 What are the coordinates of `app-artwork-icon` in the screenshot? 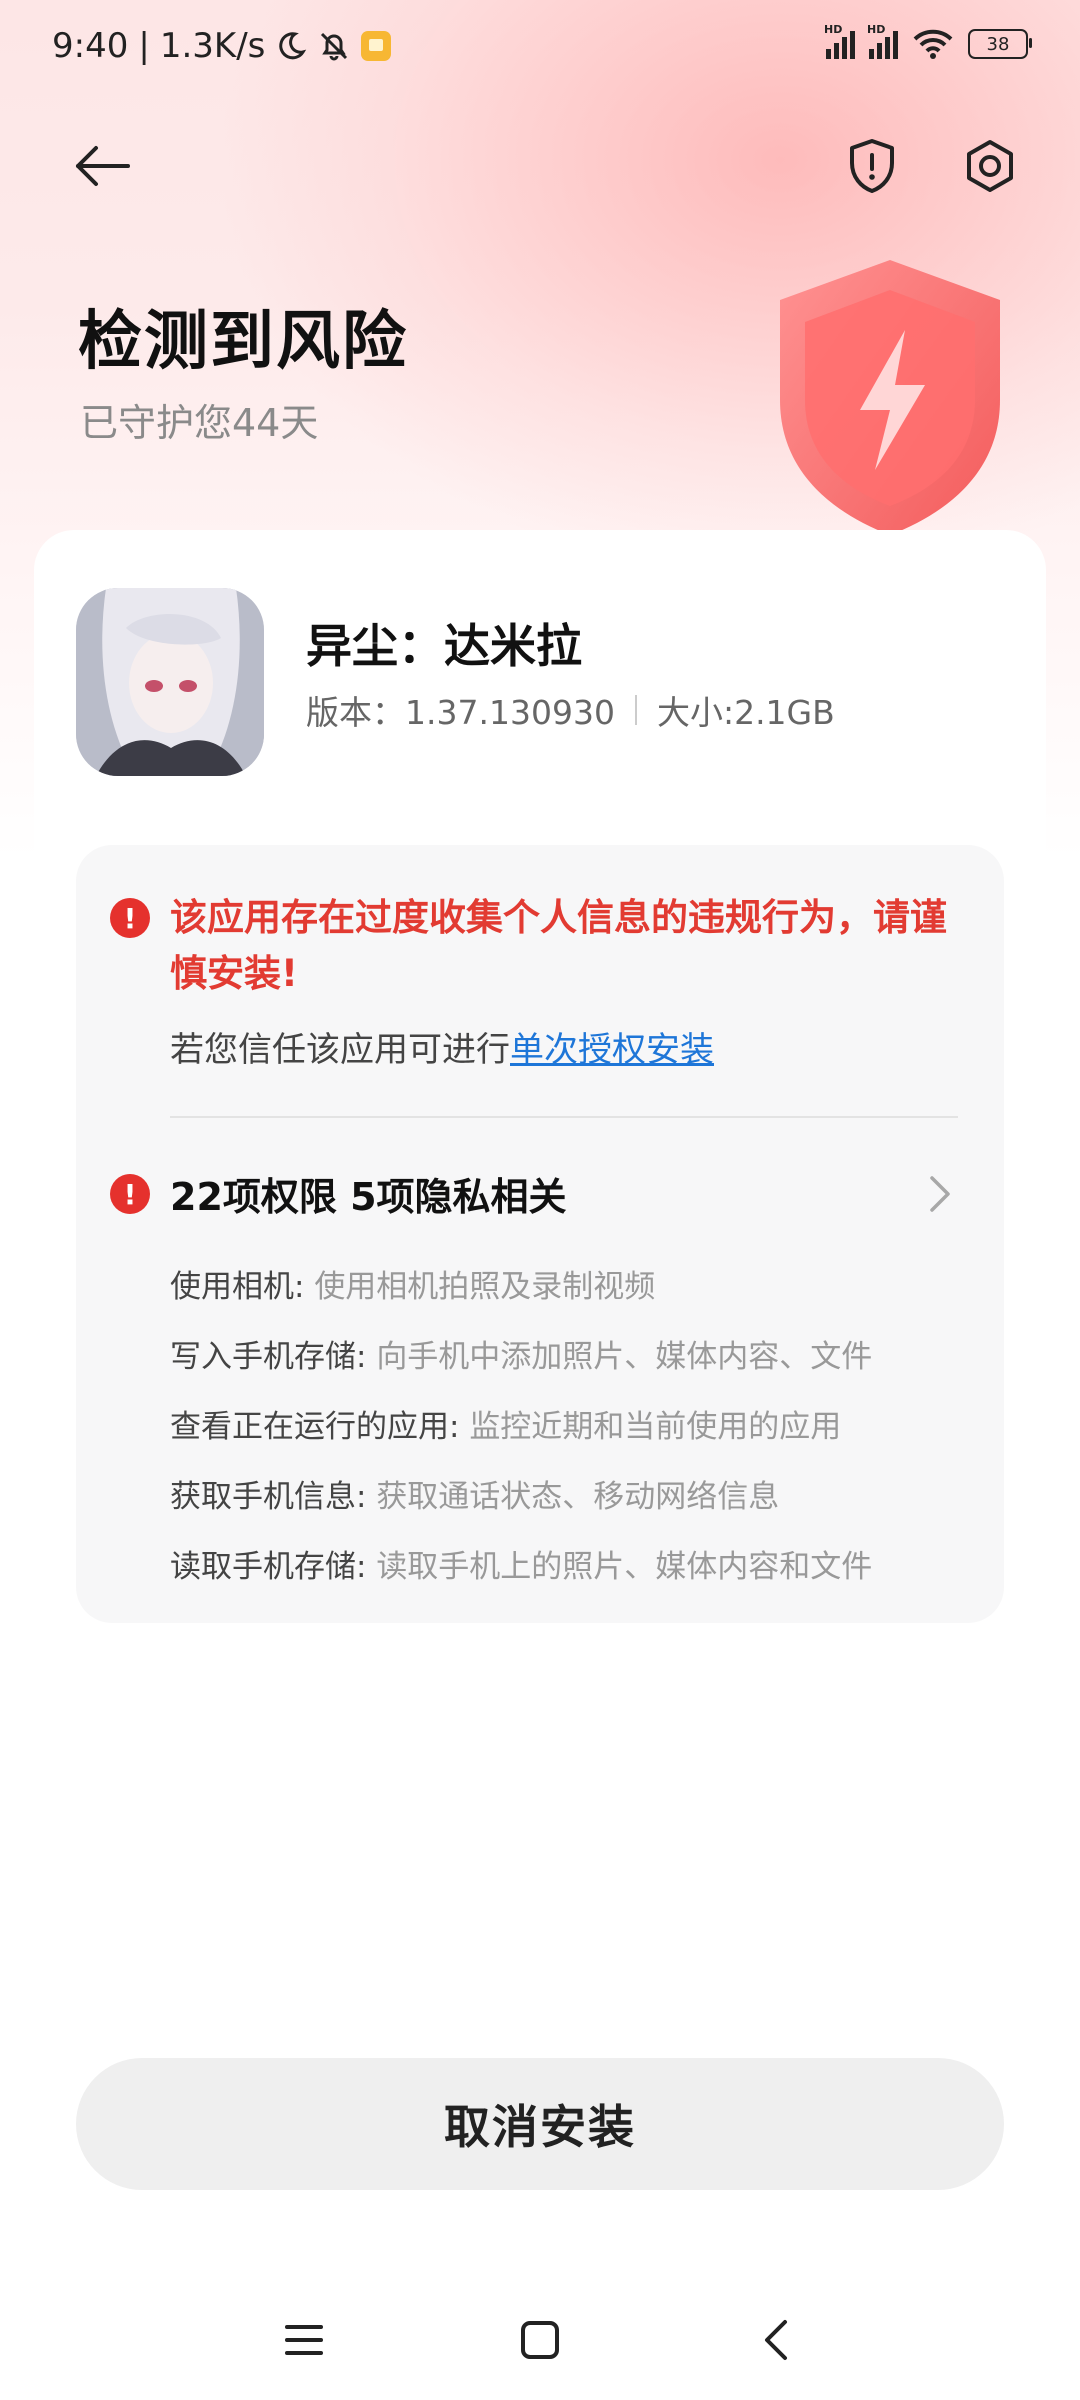 It's located at (170, 682).